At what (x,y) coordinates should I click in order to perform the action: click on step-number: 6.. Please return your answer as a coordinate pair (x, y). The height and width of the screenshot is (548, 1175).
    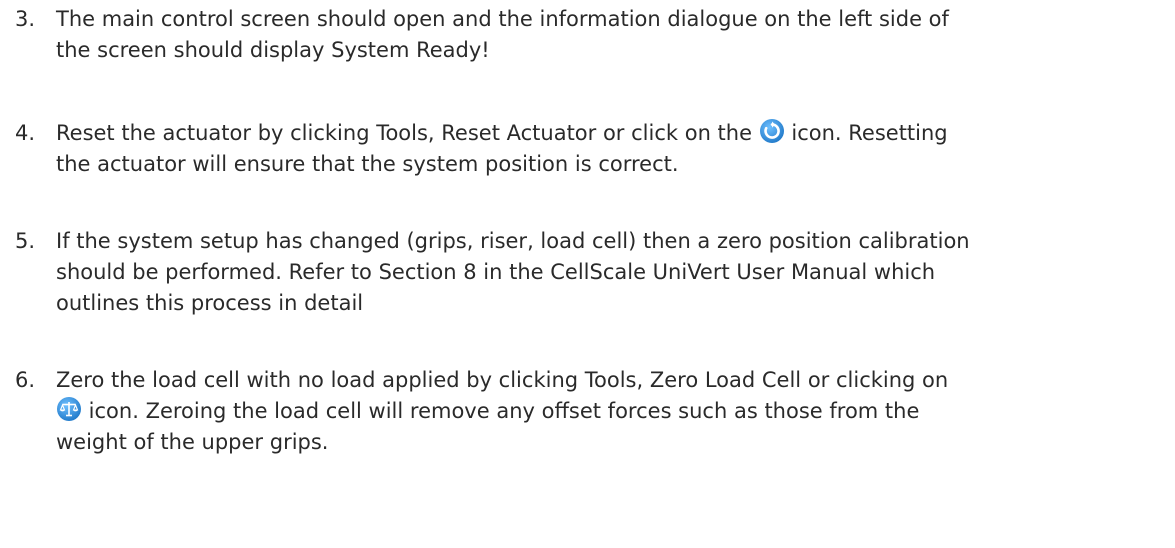
    Looking at the image, I should click on (25, 380).